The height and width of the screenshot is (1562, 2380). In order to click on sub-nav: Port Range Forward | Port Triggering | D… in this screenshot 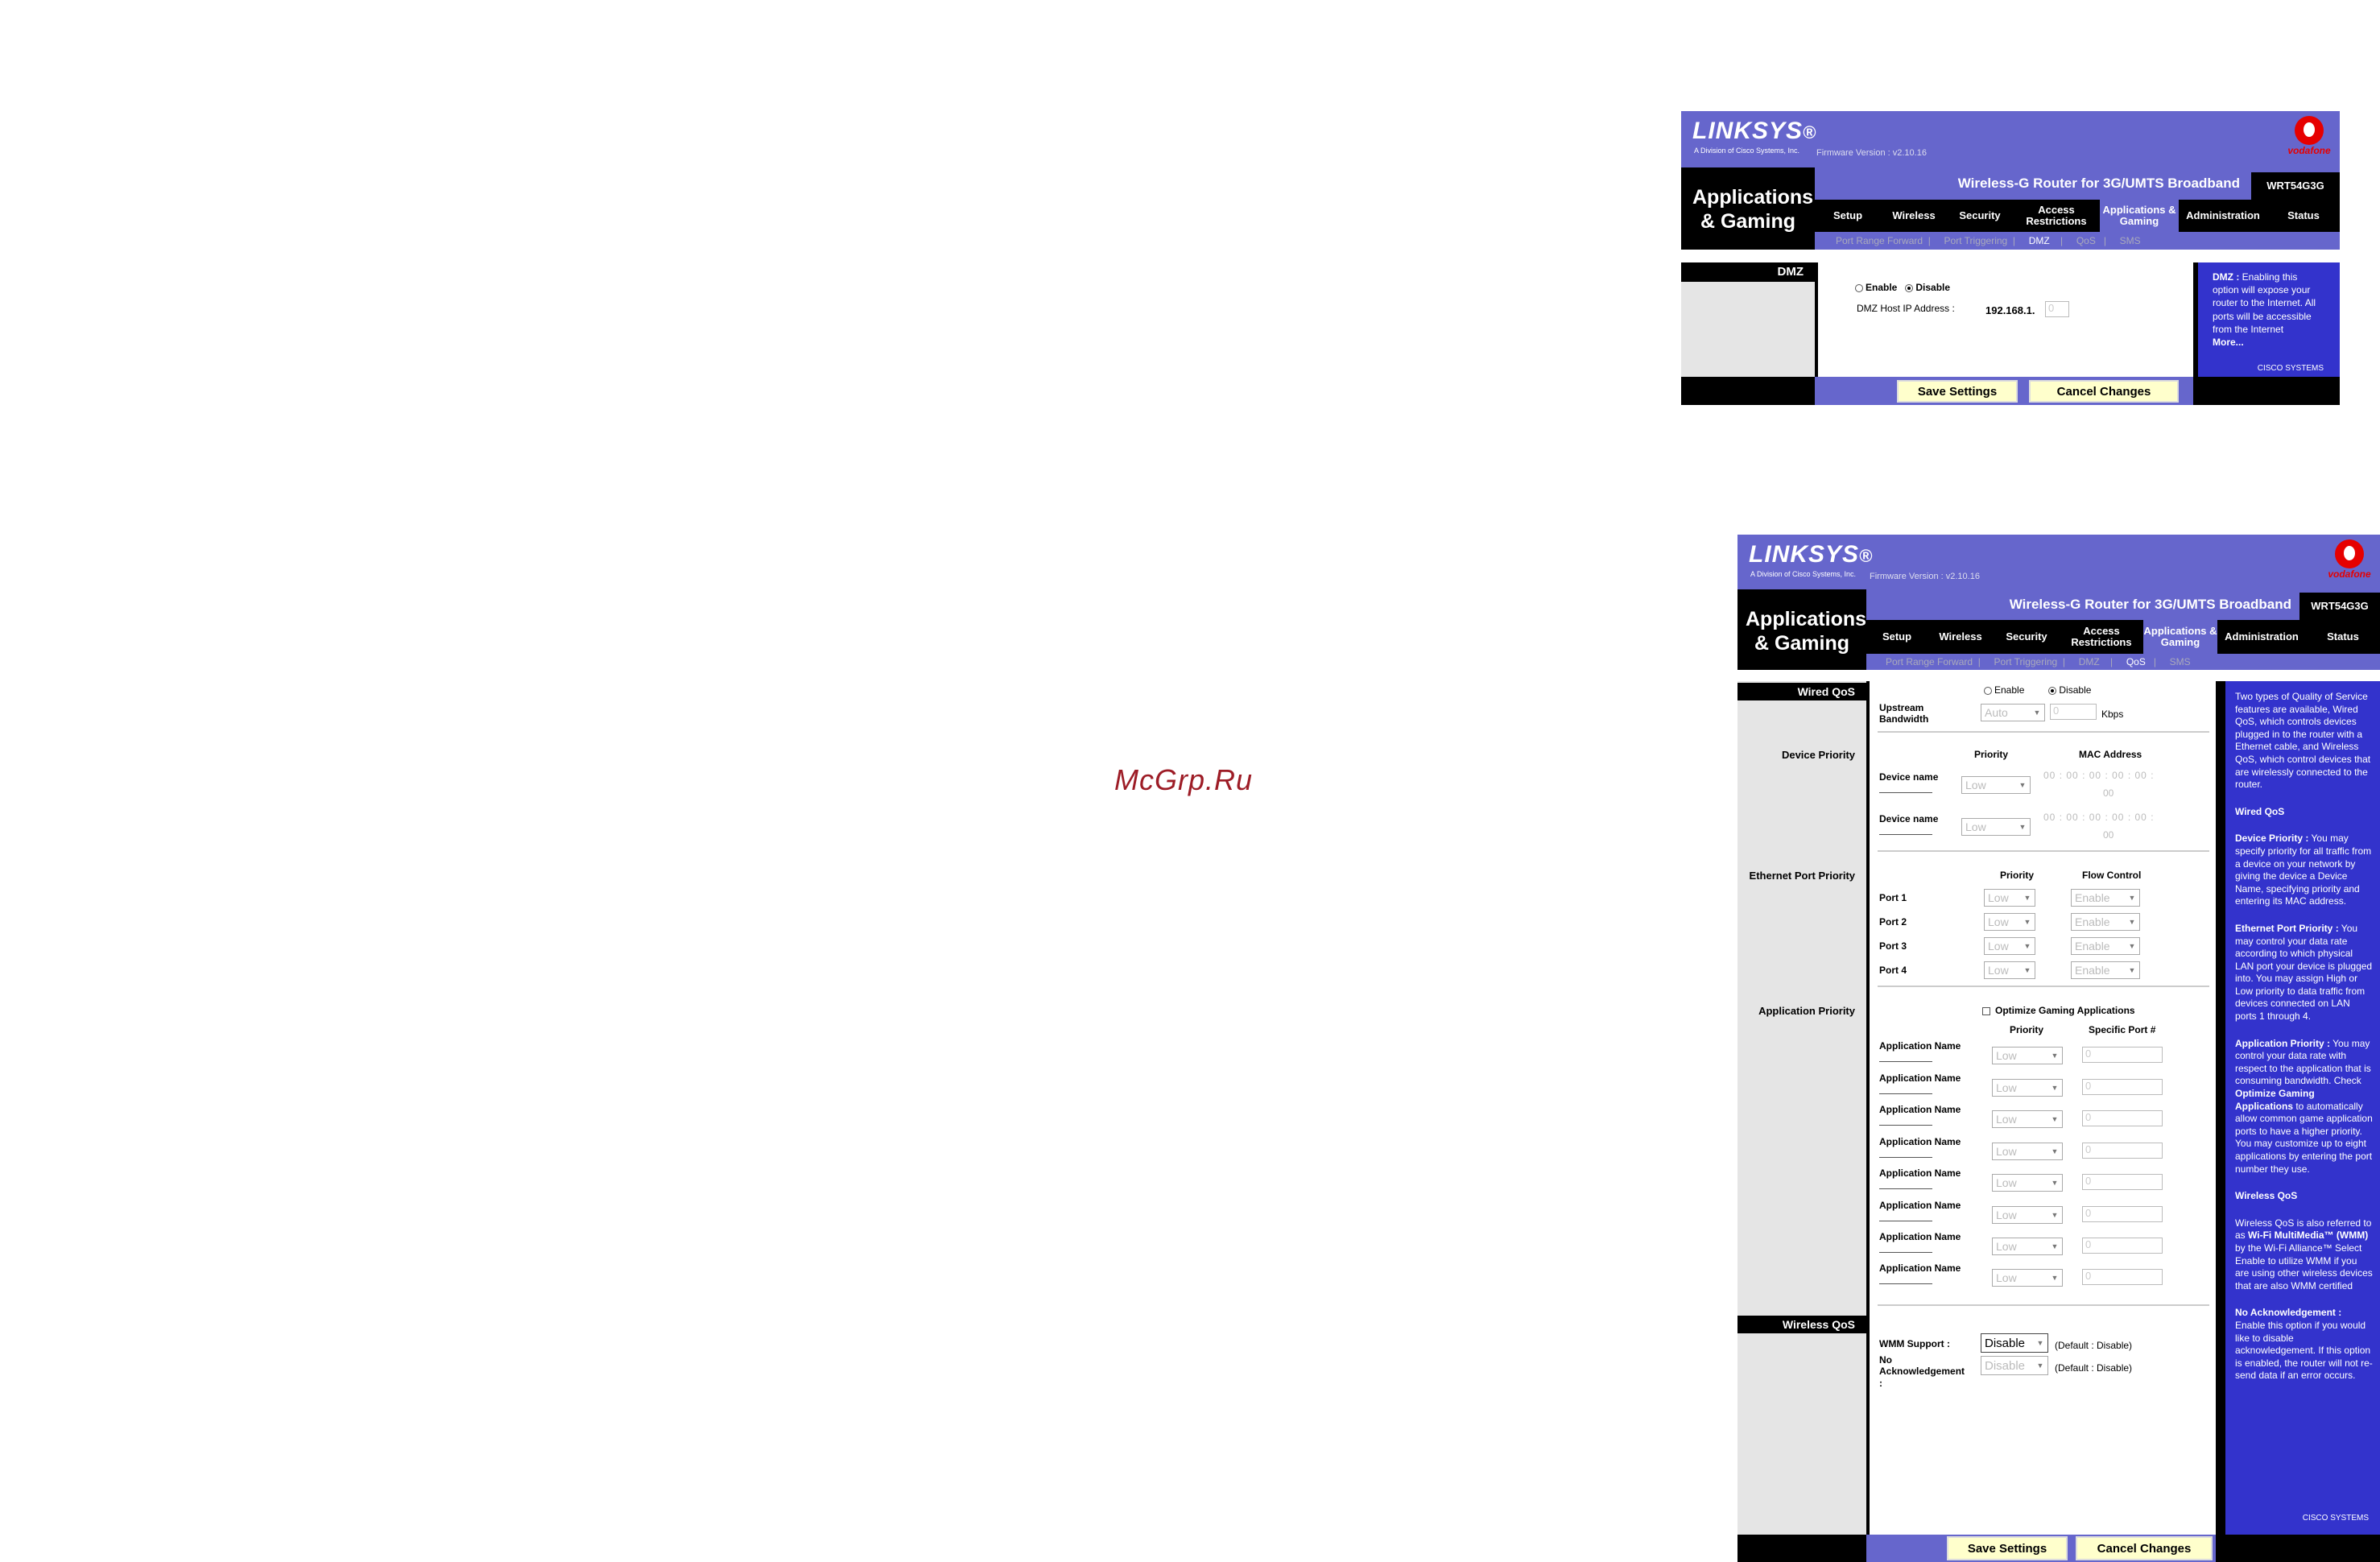, I will do `click(2077, 241)`.